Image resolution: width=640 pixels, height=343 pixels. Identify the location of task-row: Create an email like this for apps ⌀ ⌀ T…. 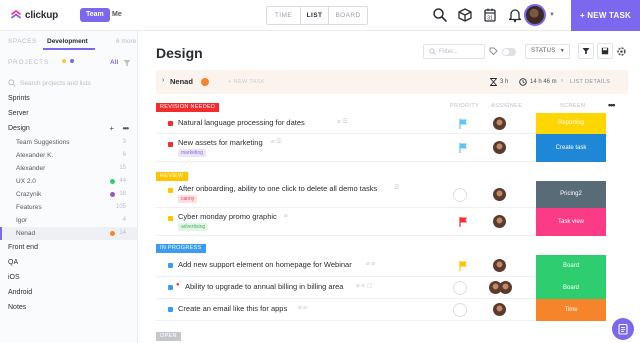
(381, 310).